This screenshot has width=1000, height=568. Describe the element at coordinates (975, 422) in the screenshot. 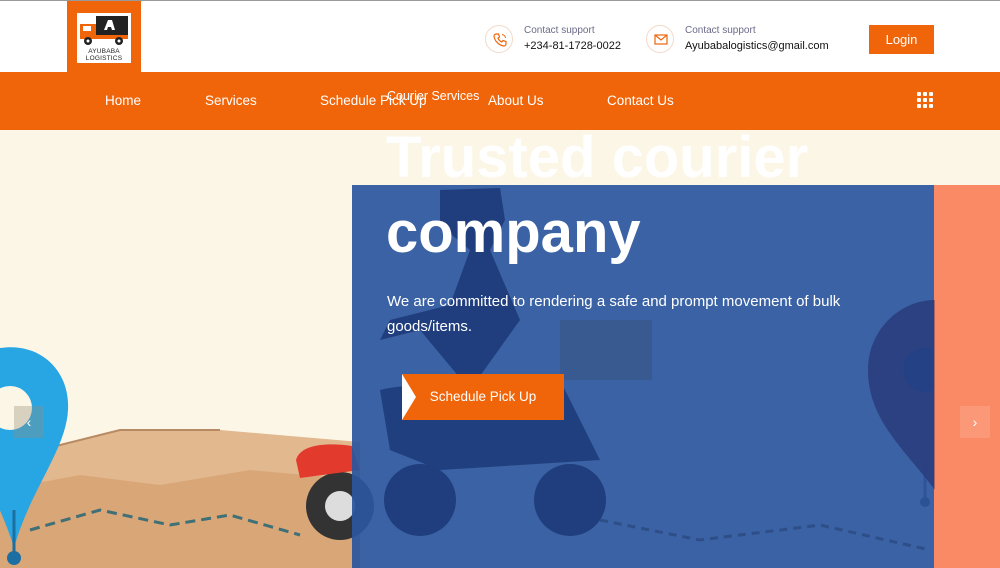

I see `chevron-right-icon: ›` at that location.